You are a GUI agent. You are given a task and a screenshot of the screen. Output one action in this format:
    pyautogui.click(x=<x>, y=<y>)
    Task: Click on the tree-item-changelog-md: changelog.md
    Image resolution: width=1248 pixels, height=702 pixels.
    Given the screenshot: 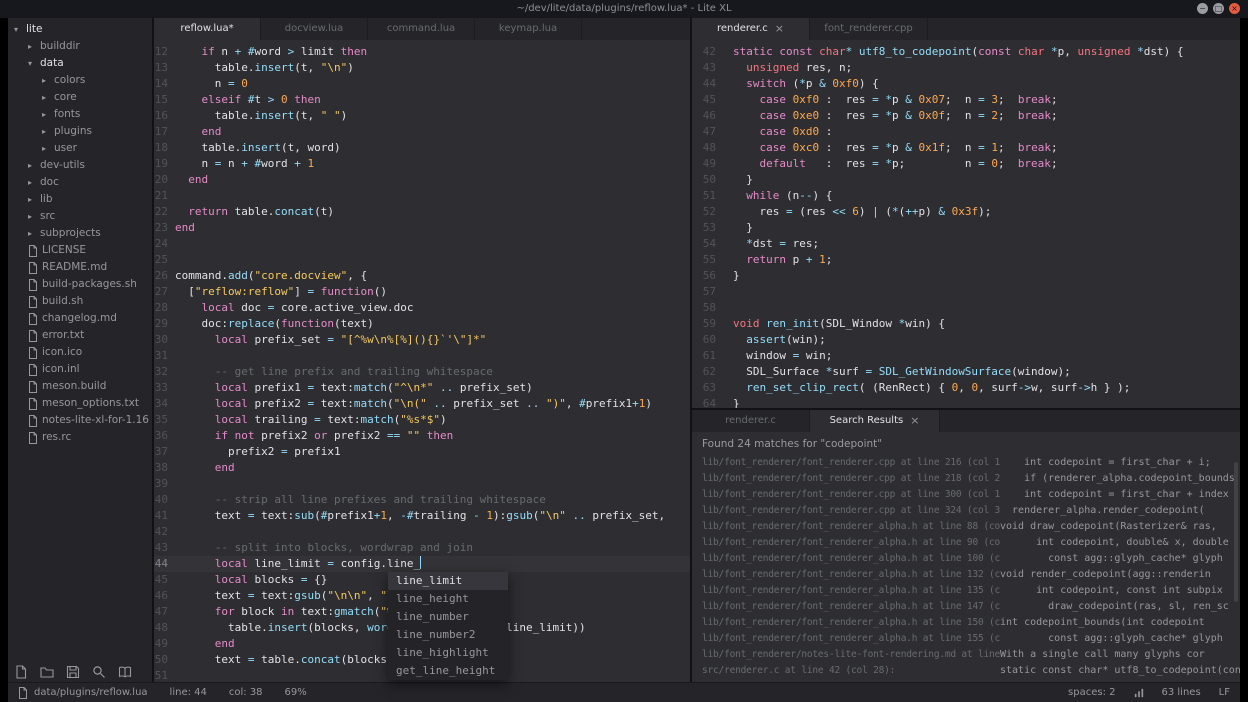 What is the action you would take?
    pyautogui.click(x=80, y=318)
    